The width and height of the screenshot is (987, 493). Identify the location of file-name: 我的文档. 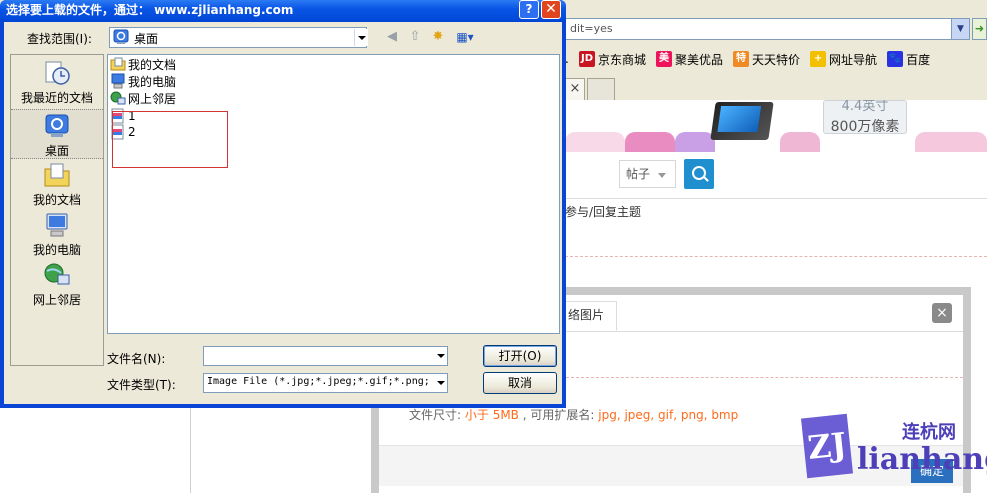
(152, 64).